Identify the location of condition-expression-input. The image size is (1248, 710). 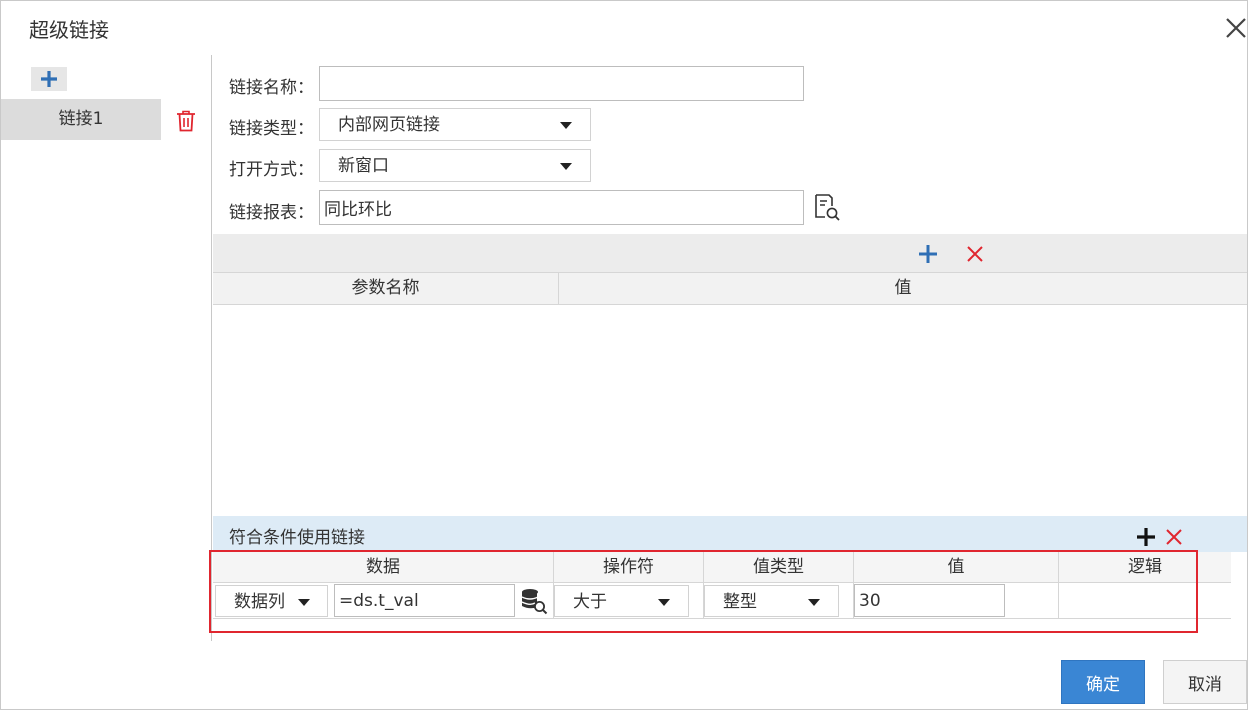
(424, 600).